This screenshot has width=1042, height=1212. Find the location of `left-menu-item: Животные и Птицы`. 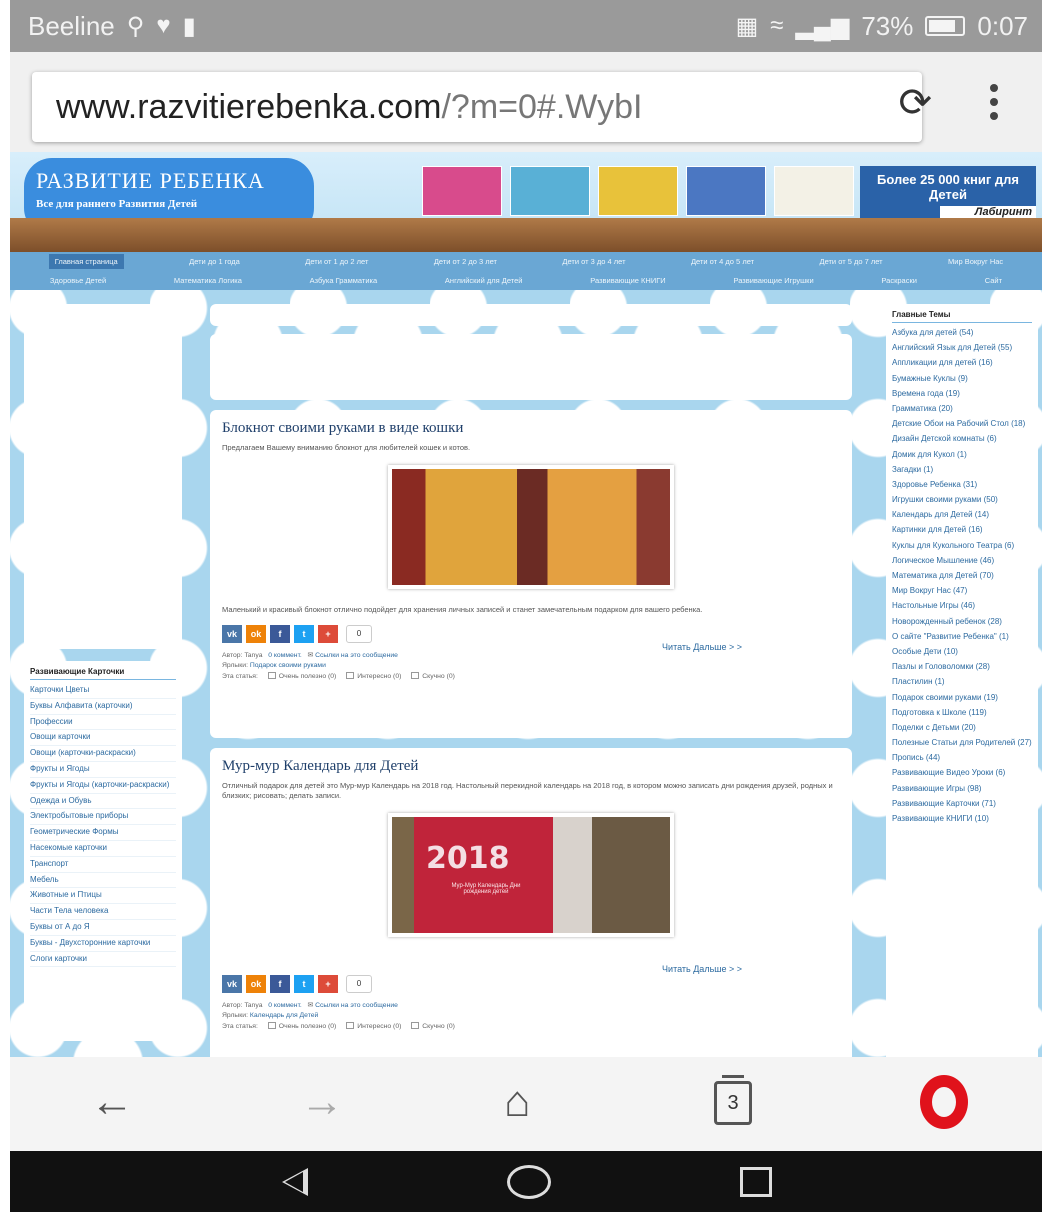

left-menu-item: Животные и Птицы is located at coordinates (103, 896).